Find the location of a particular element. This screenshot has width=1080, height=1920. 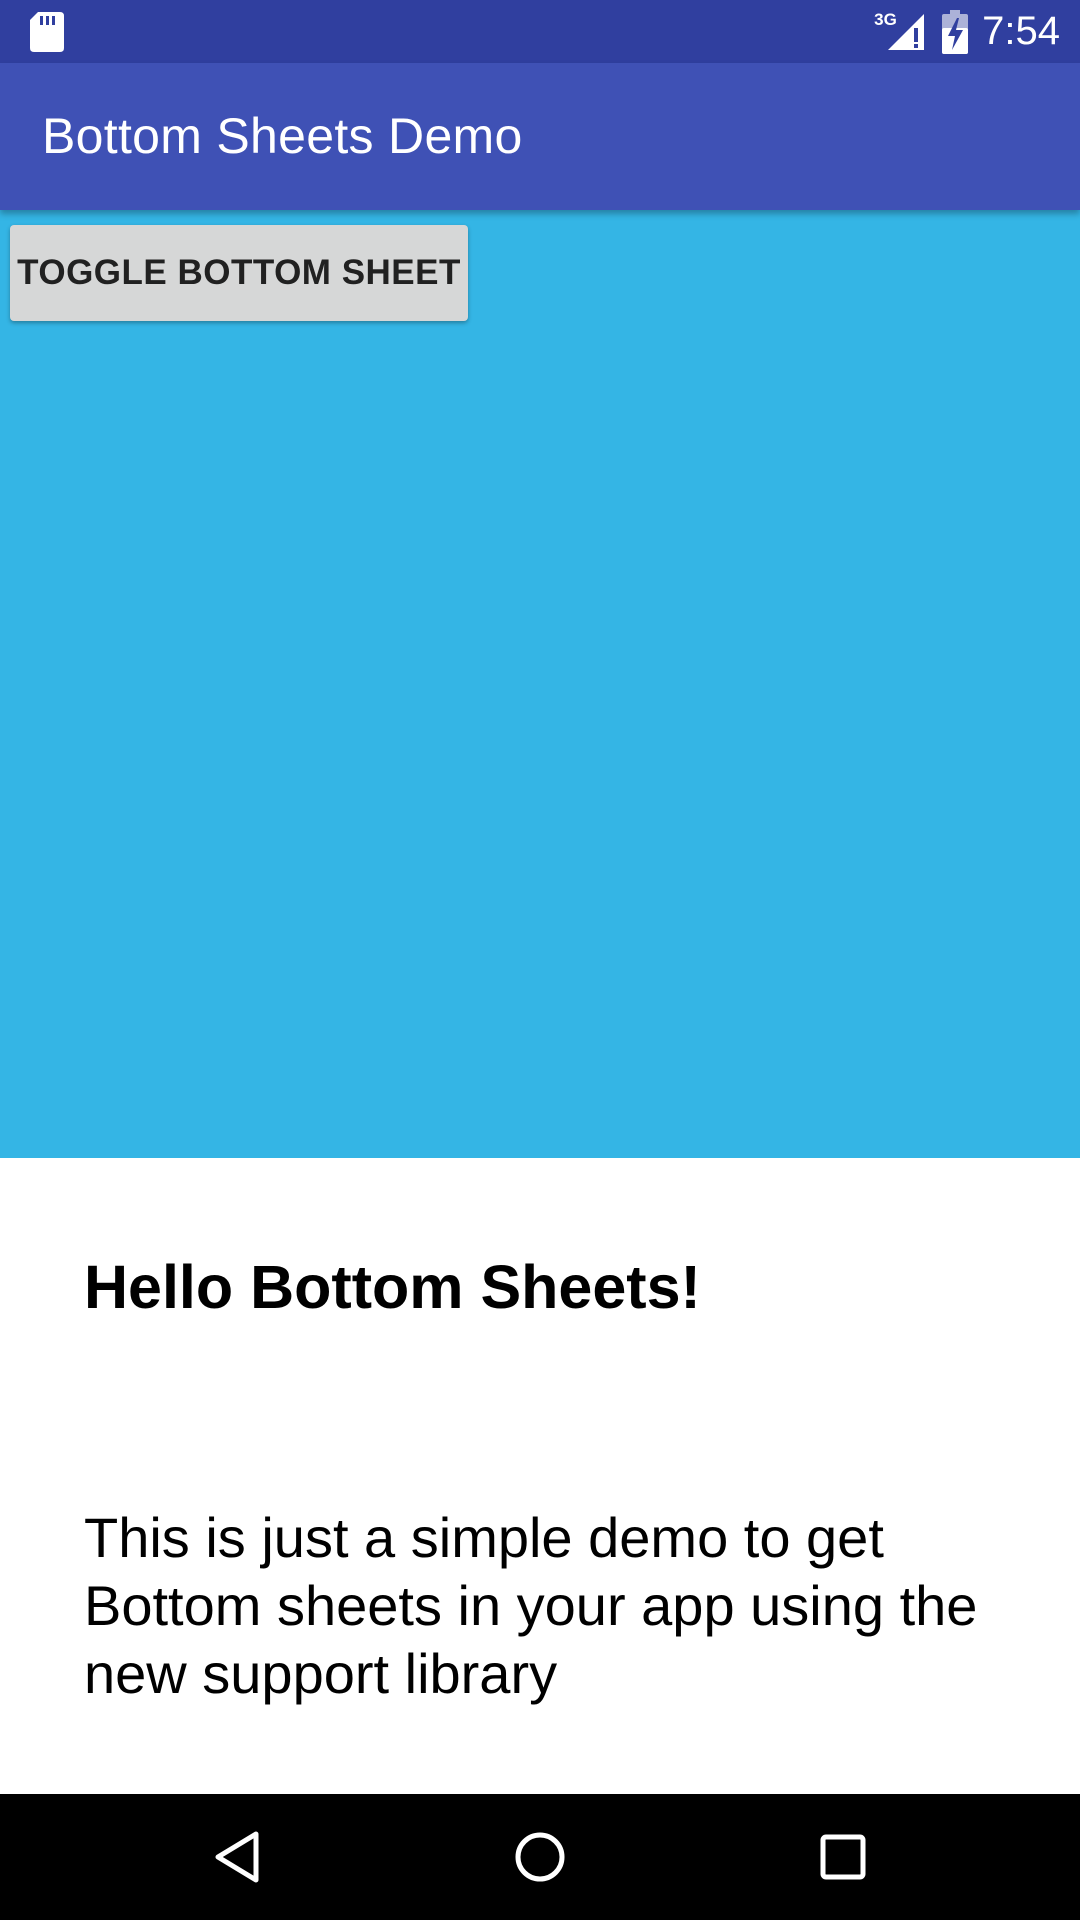

app-title: Bottom Sheets Demo is located at coordinates (282, 136).